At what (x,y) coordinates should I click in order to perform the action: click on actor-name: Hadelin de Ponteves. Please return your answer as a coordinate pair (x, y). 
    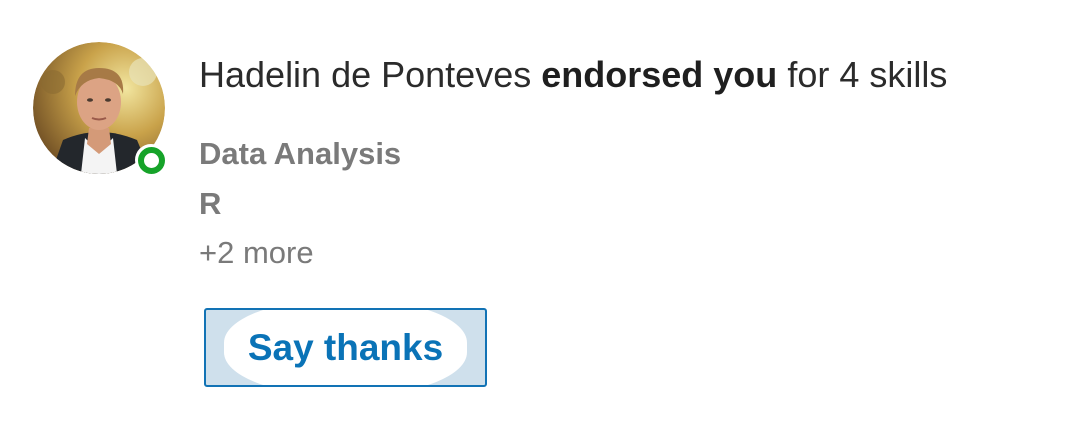
    Looking at the image, I should click on (365, 74).